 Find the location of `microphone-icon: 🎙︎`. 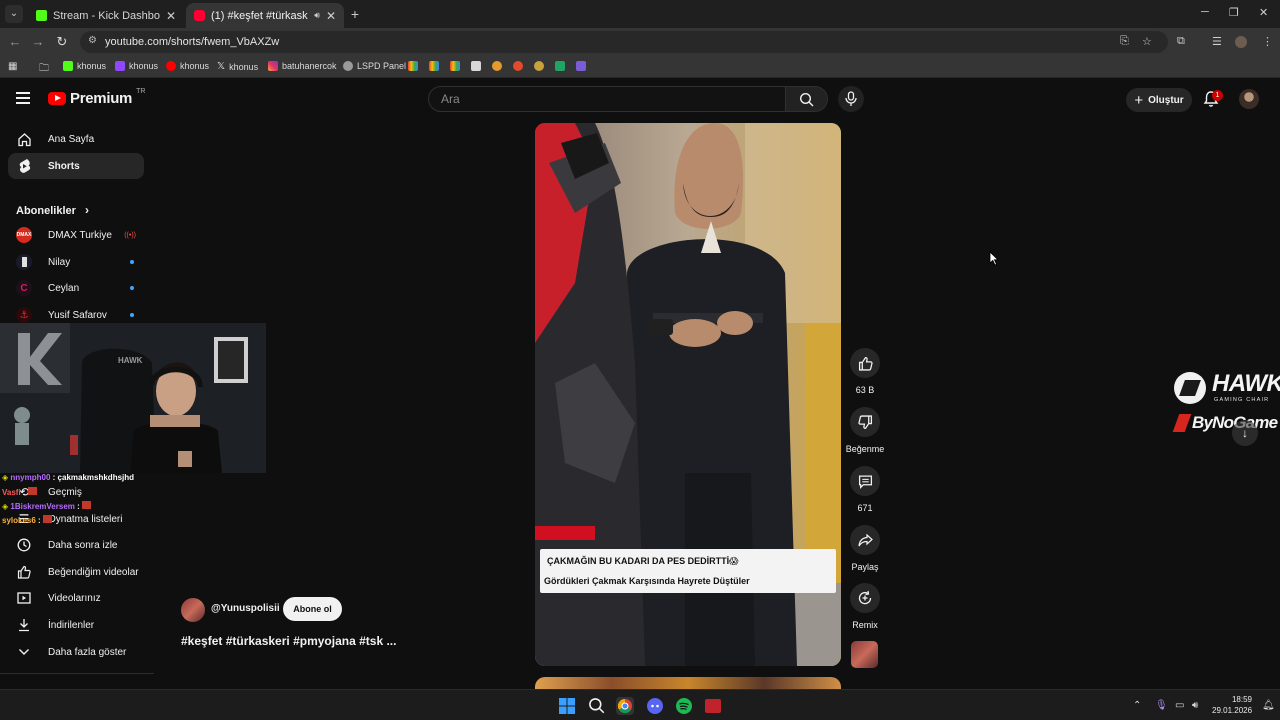

microphone-icon: 🎙︎ is located at coordinates (1161, 705).